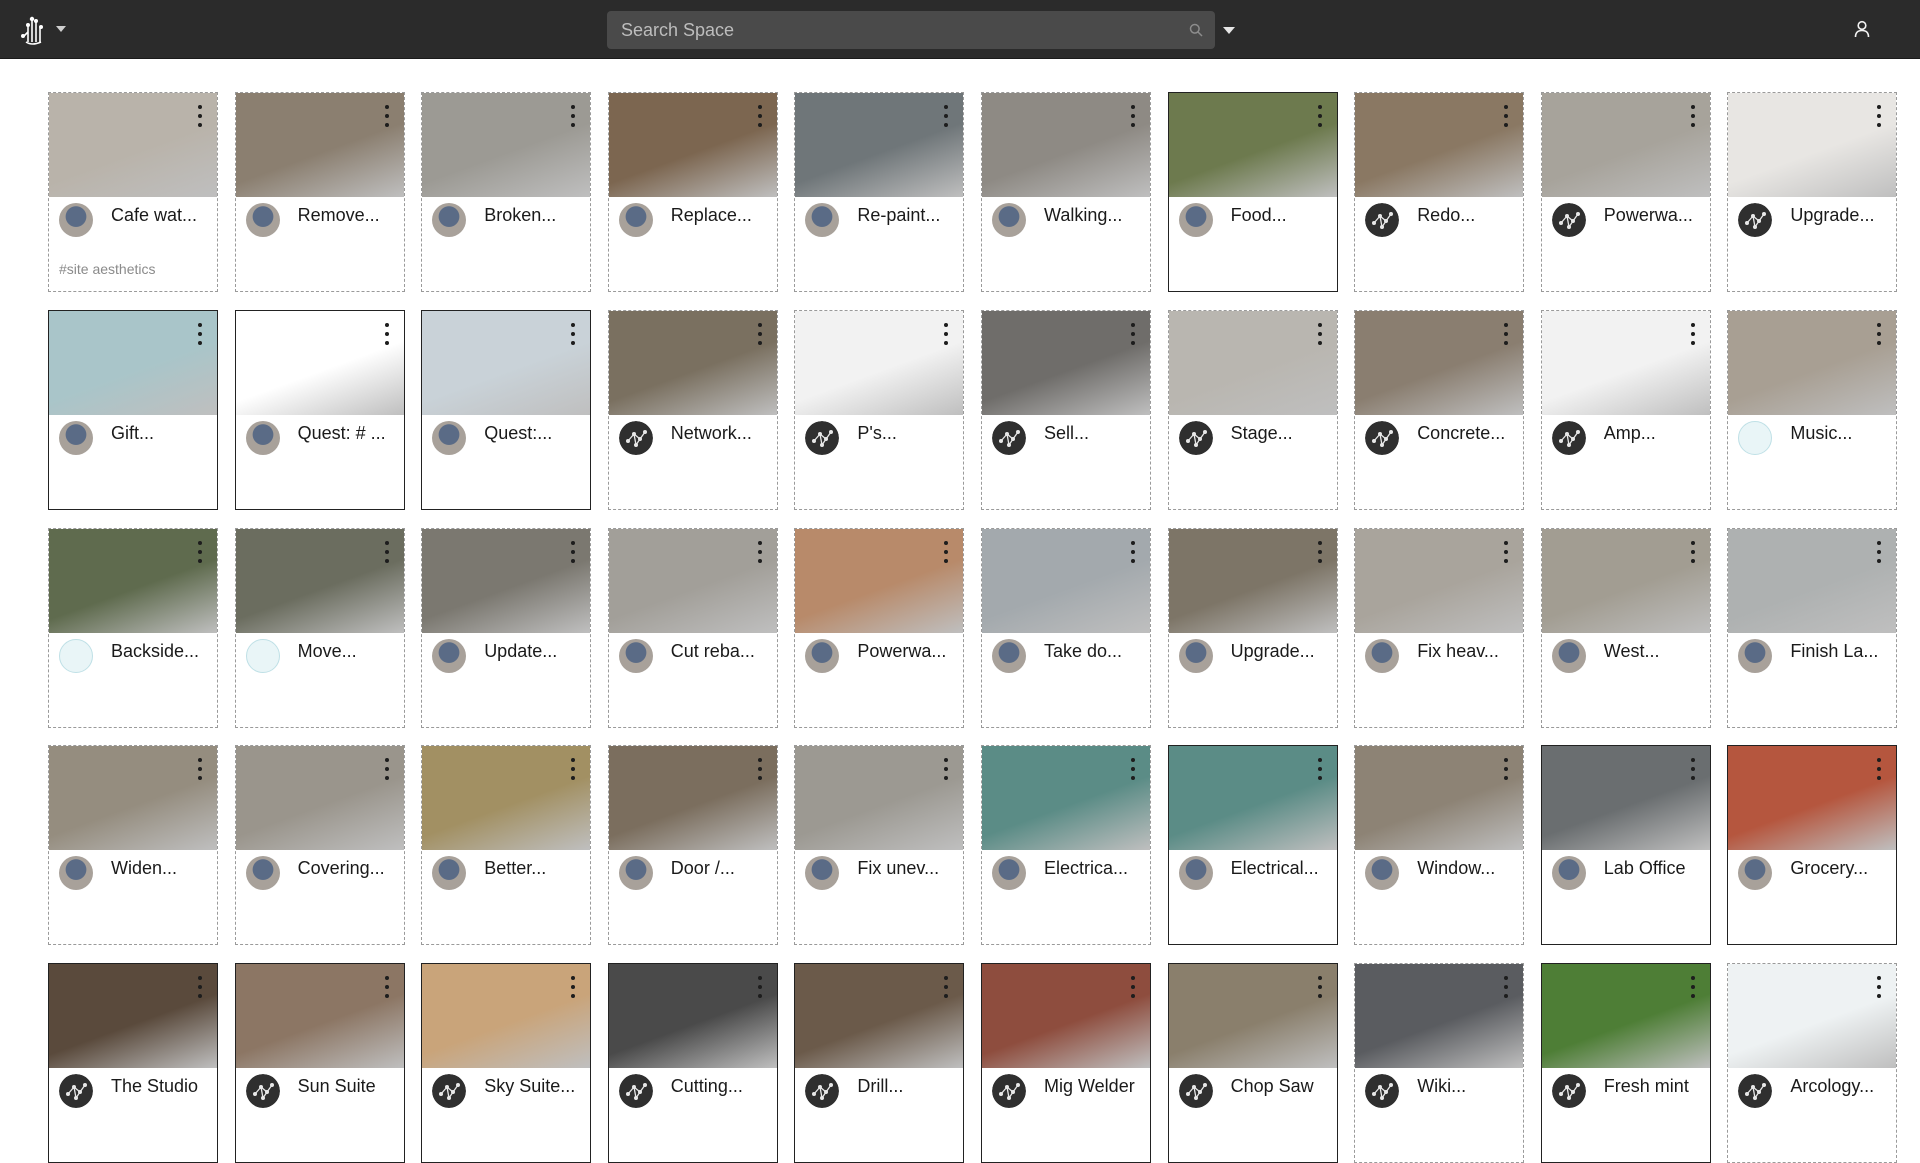 The image size is (1920, 1163). Describe the element at coordinates (911, 30) in the screenshot. I see `search-box` at that location.